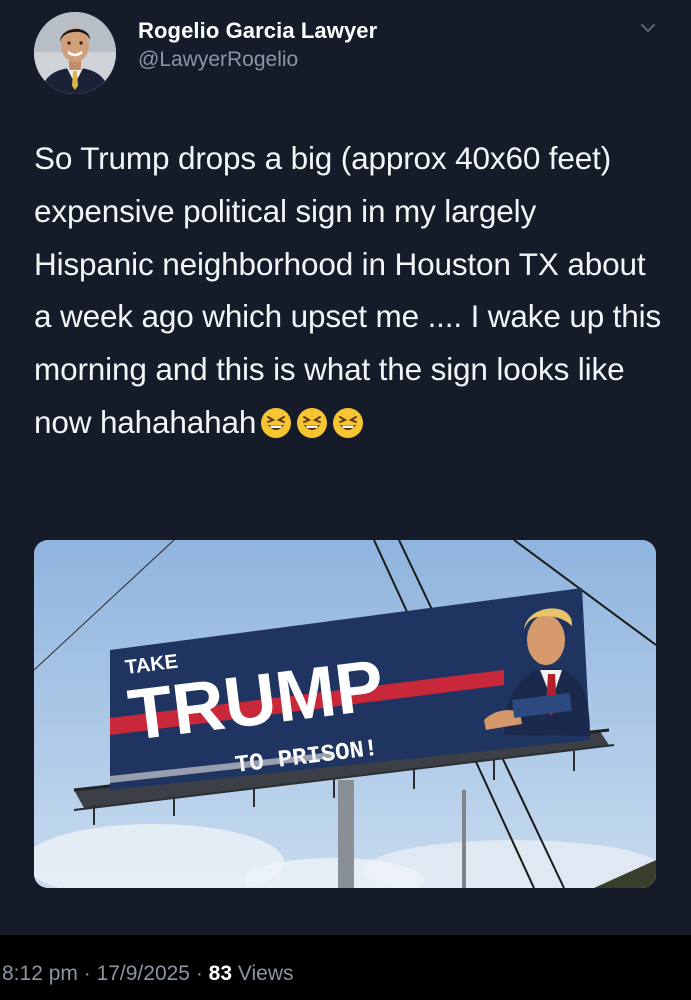 The width and height of the screenshot is (691, 1000). I want to click on avatar, so click(75, 53).